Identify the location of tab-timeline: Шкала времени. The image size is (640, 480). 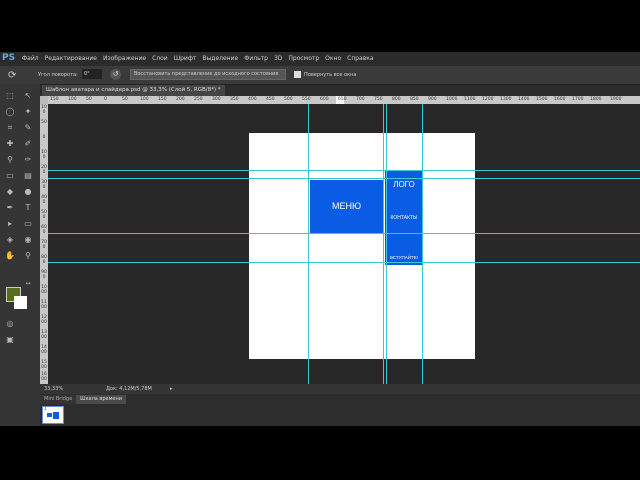
(101, 399).